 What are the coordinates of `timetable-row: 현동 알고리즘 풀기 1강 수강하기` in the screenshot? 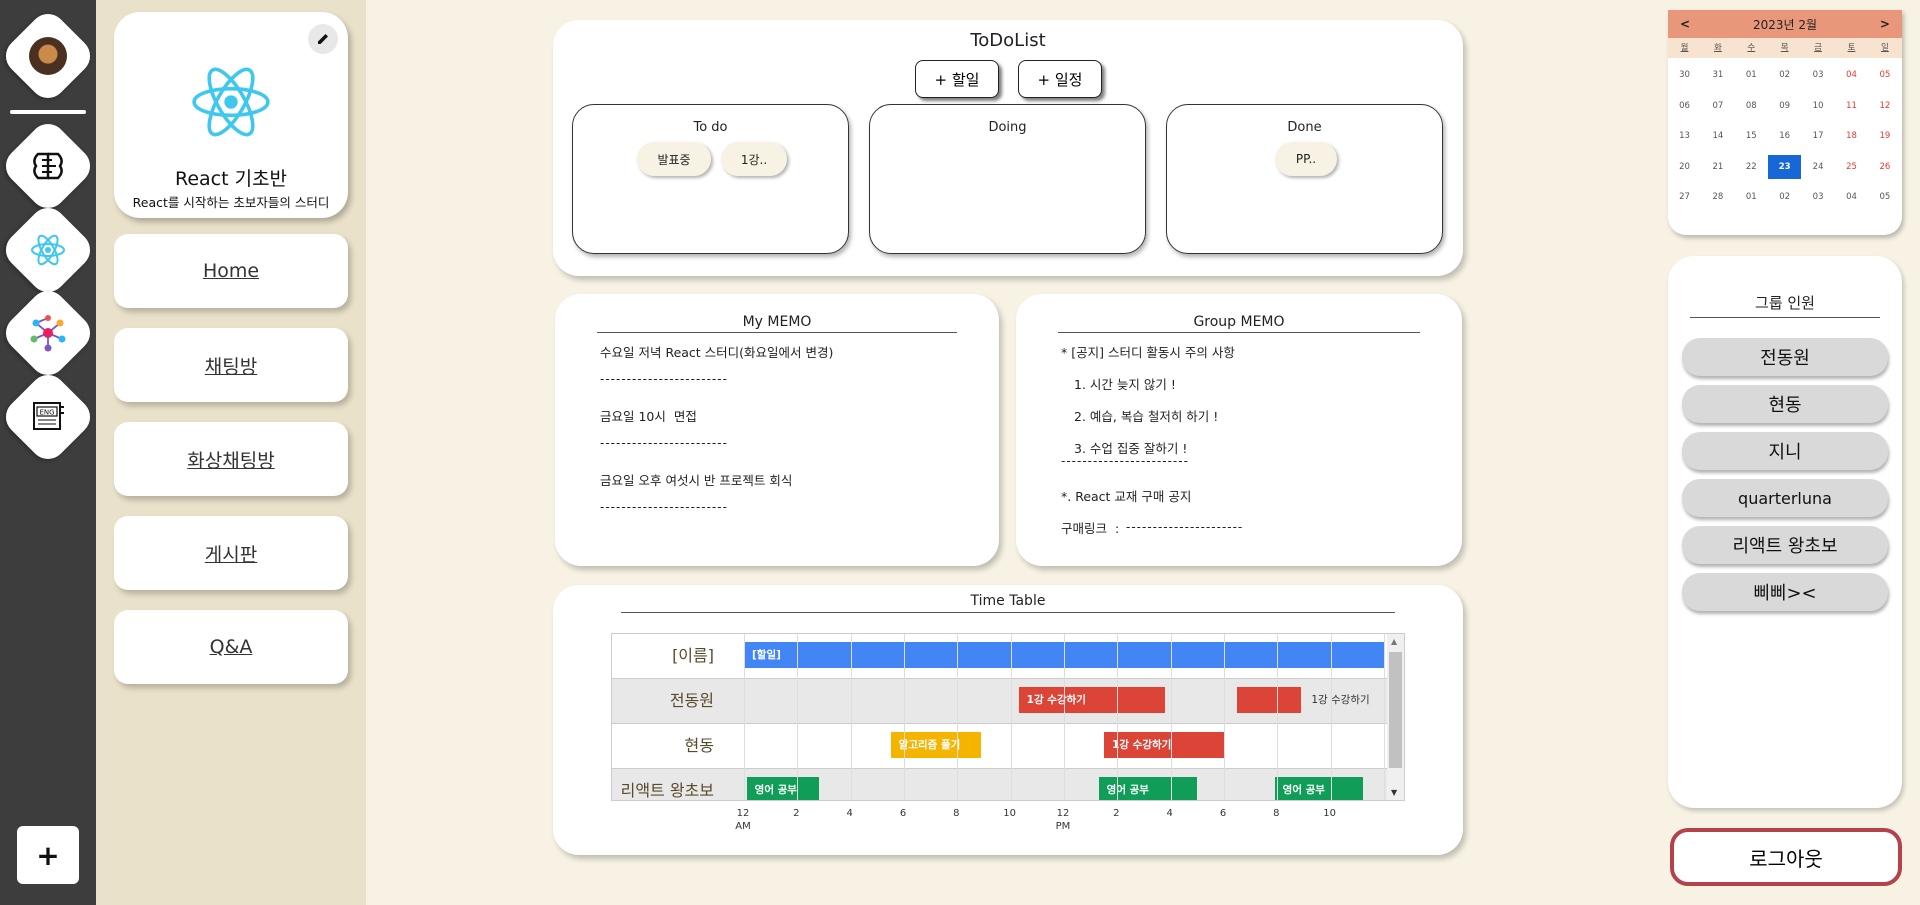 It's located at (1000, 746).